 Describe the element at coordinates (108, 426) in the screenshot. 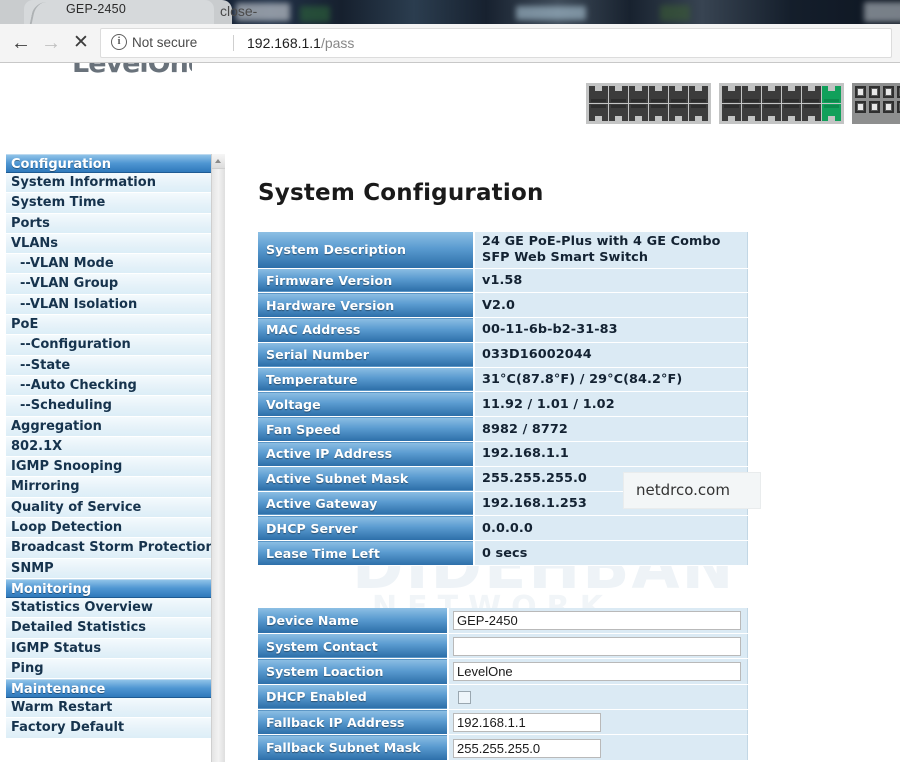

I see `sidebar-item-aggregation: Aggregation` at that location.